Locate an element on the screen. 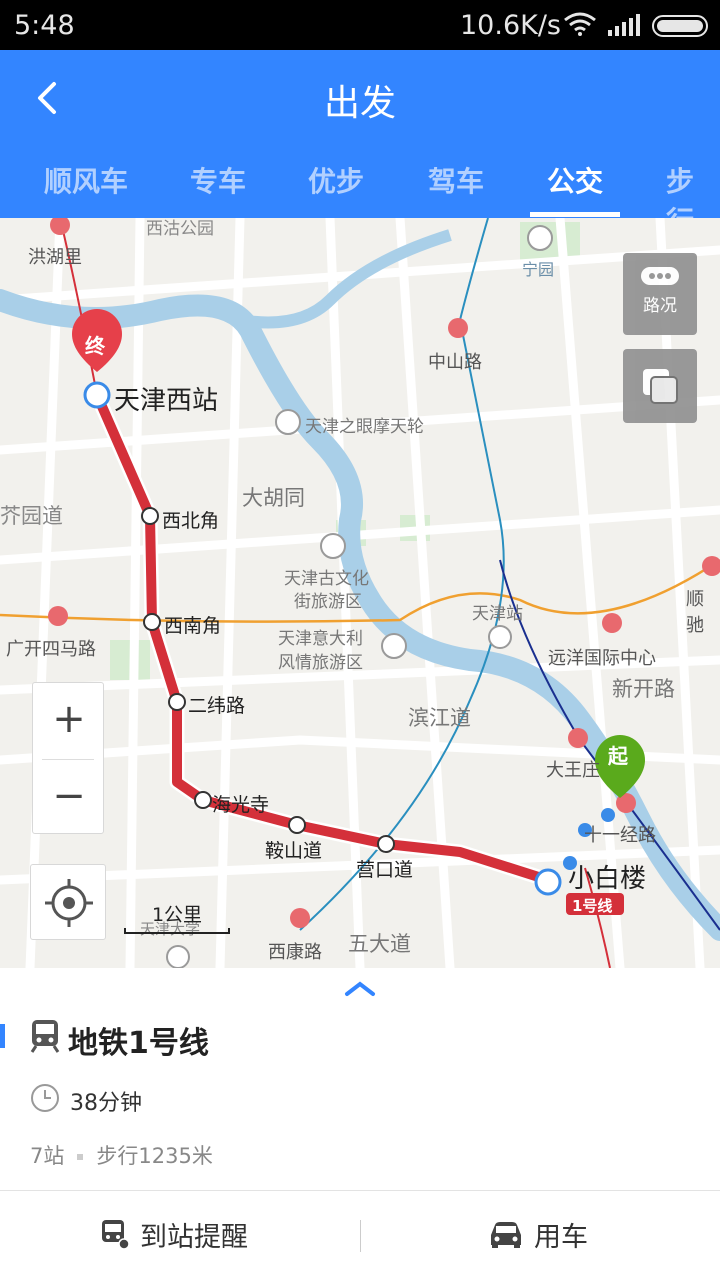  wifi-icon is located at coordinates (580, 24).